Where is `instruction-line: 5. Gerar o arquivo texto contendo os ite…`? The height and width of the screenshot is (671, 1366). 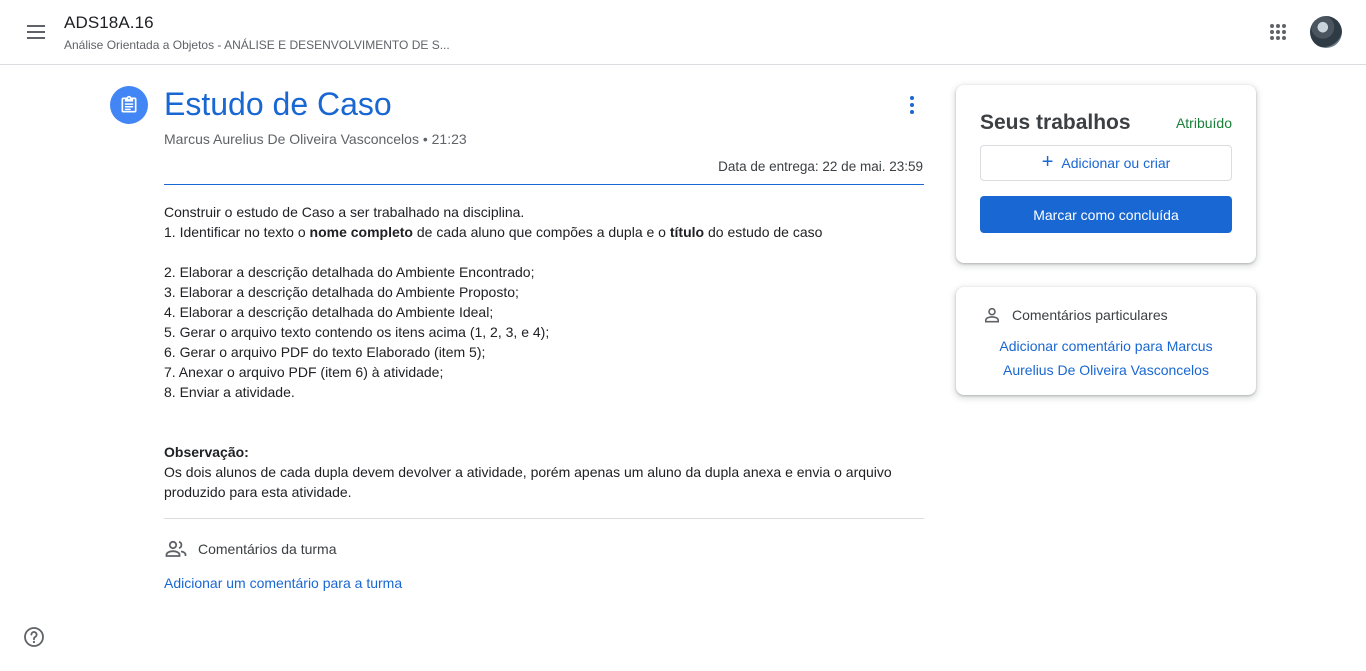
instruction-line: 5. Gerar o arquivo texto contendo os ite… is located at coordinates (357, 332).